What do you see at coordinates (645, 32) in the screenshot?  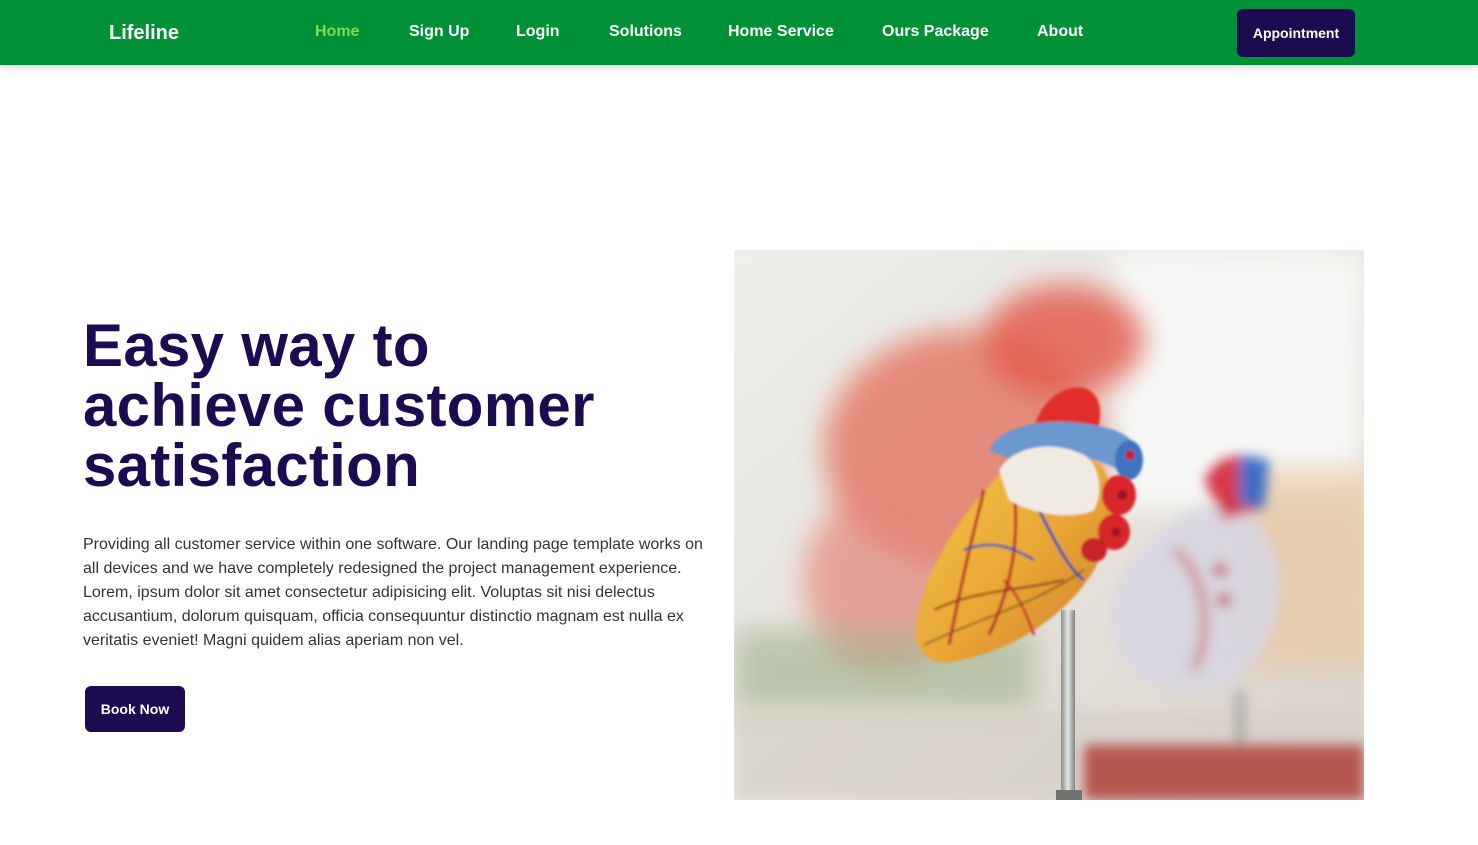 I see `nav-link-solutions: Solutions` at bounding box center [645, 32].